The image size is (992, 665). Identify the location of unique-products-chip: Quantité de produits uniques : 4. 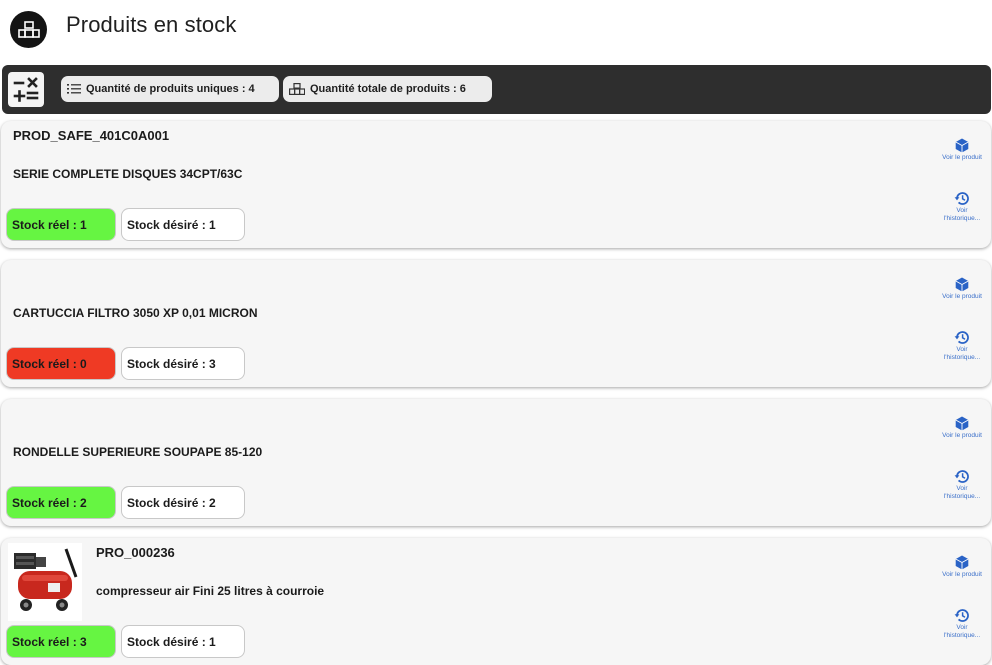
(170, 89).